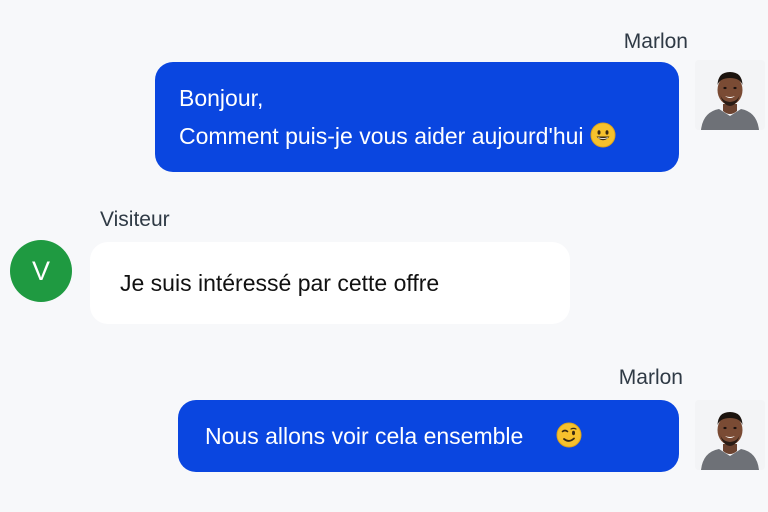 The image size is (768, 512). What do you see at coordinates (364, 436) in the screenshot?
I see `message-text: Nous allons voir cela ensemble` at bounding box center [364, 436].